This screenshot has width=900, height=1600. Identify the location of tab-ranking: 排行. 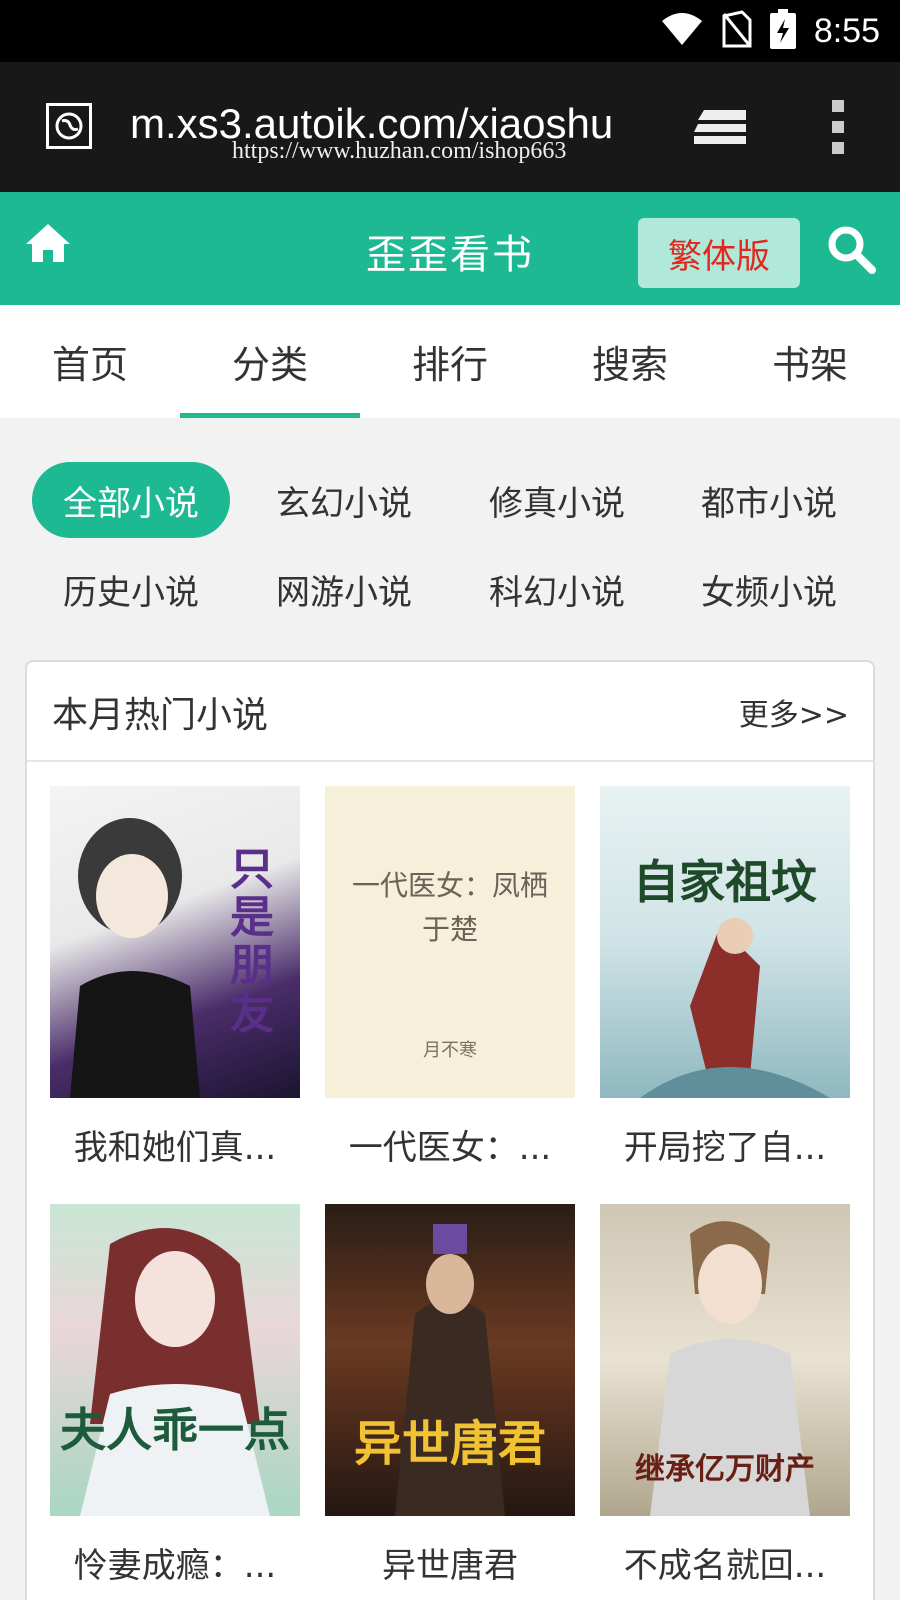
(450, 361).